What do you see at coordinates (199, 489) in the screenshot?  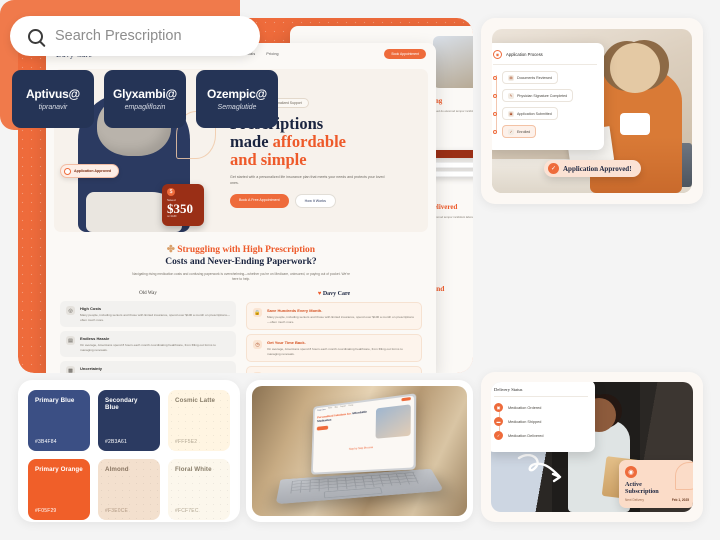 I see `swatch-floral-white: Floral White #FCF7EC` at bounding box center [199, 489].